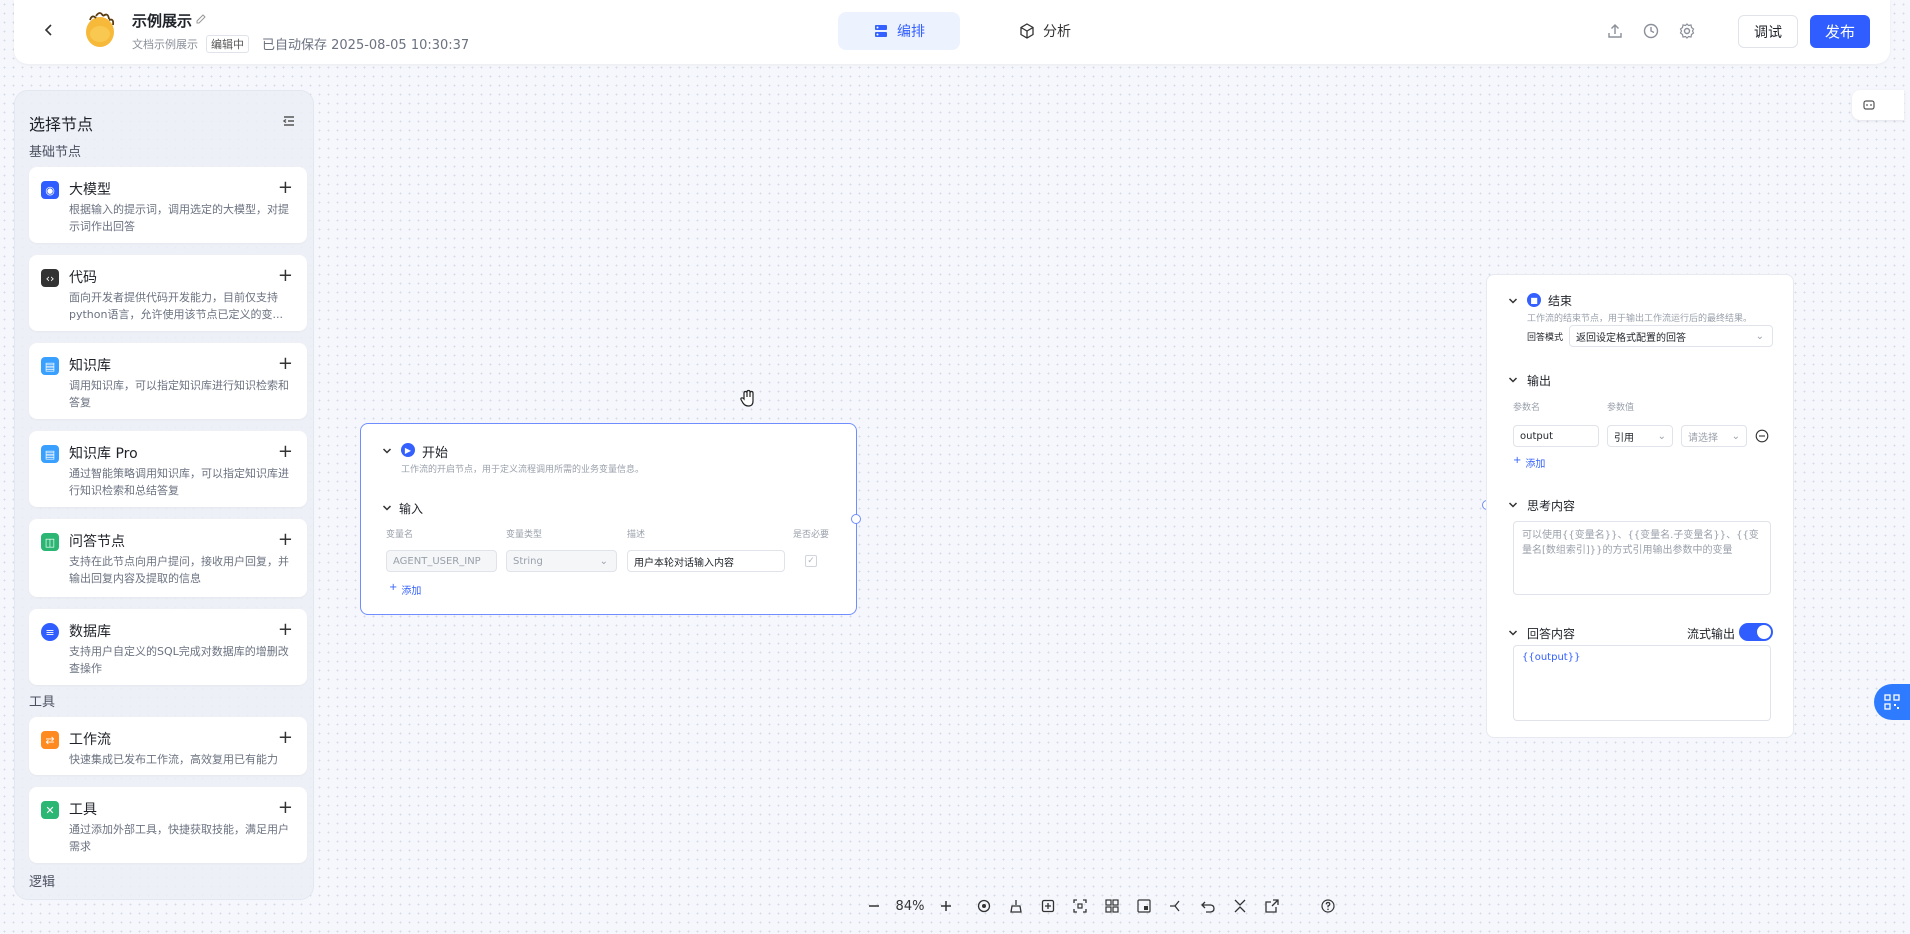  Describe the element at coordinates (1756, 632) in the screenshot. I see `stream-output-toggle` at that location.